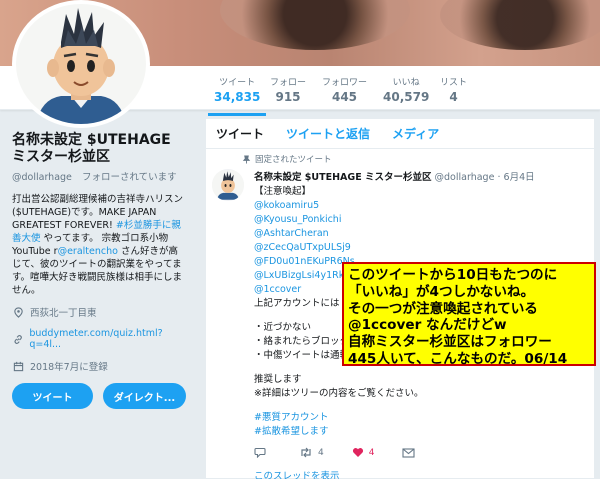 The height and width of the screenshot is (479, 600). What do you see at coordinates (278, 379) in the screenshot?
I see `tweet-text-line: 推奨します` at bounding box center [278, 379].